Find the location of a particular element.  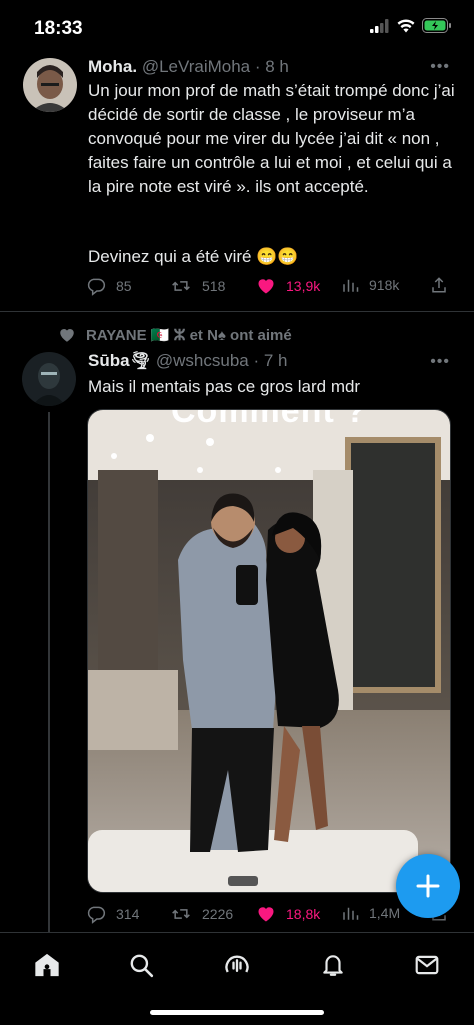

nav-messages is located at coordinates (427, 965).